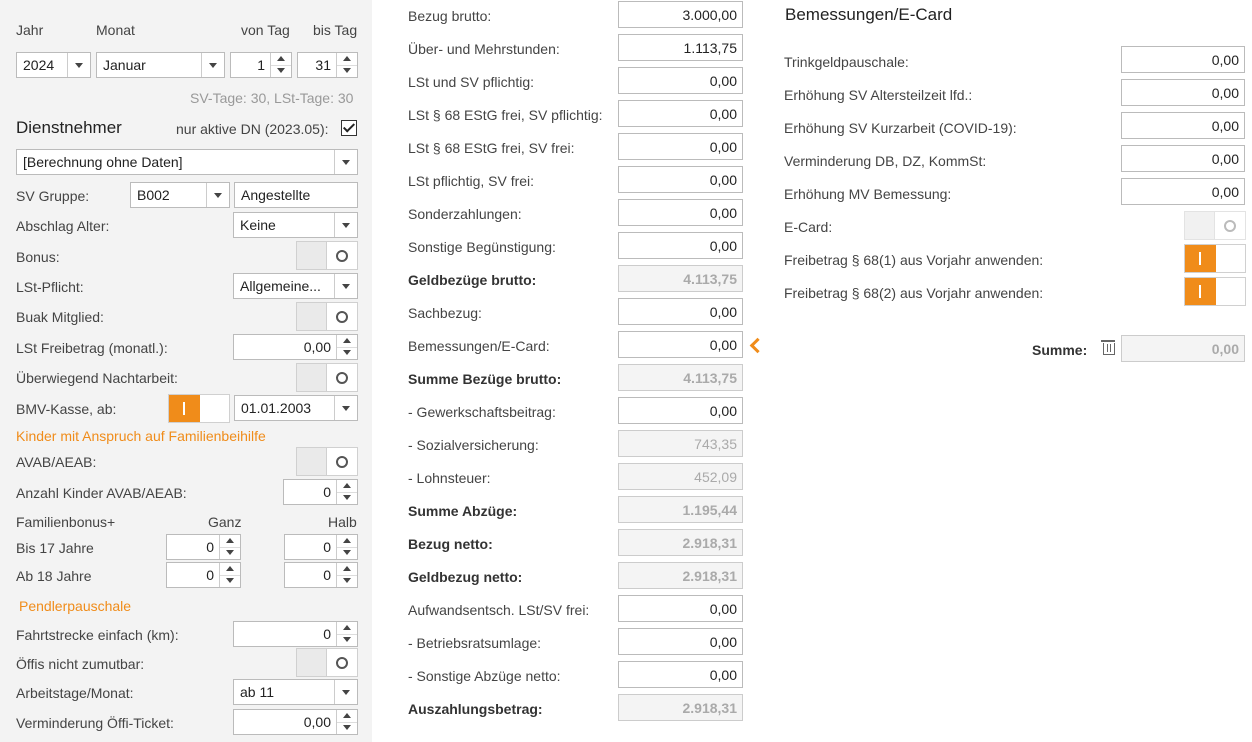 The height and width of the screenshot is (742, 1252). Describe the element at coordinates (141, 436) in the screenshot. I see `kinder-section-title: Kinder mit Anspruch auf Familienbeihilfe` at that location.